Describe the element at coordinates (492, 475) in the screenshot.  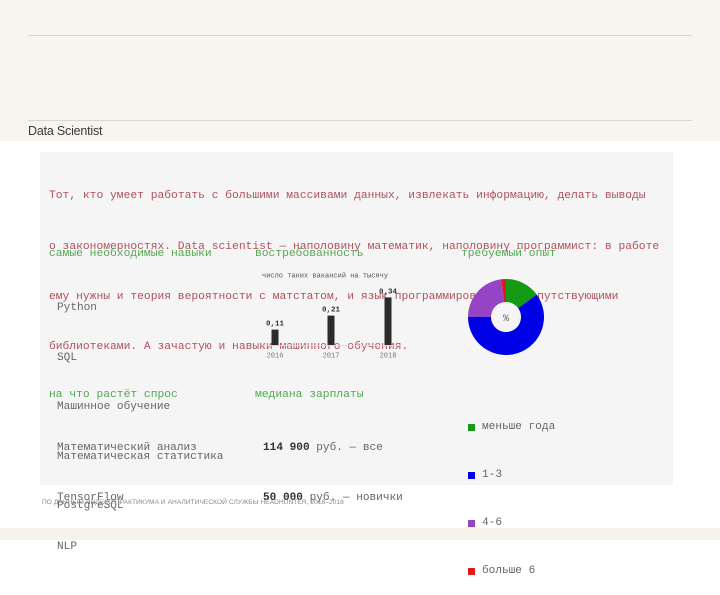
I see `legend-label: 1-3` at that location.